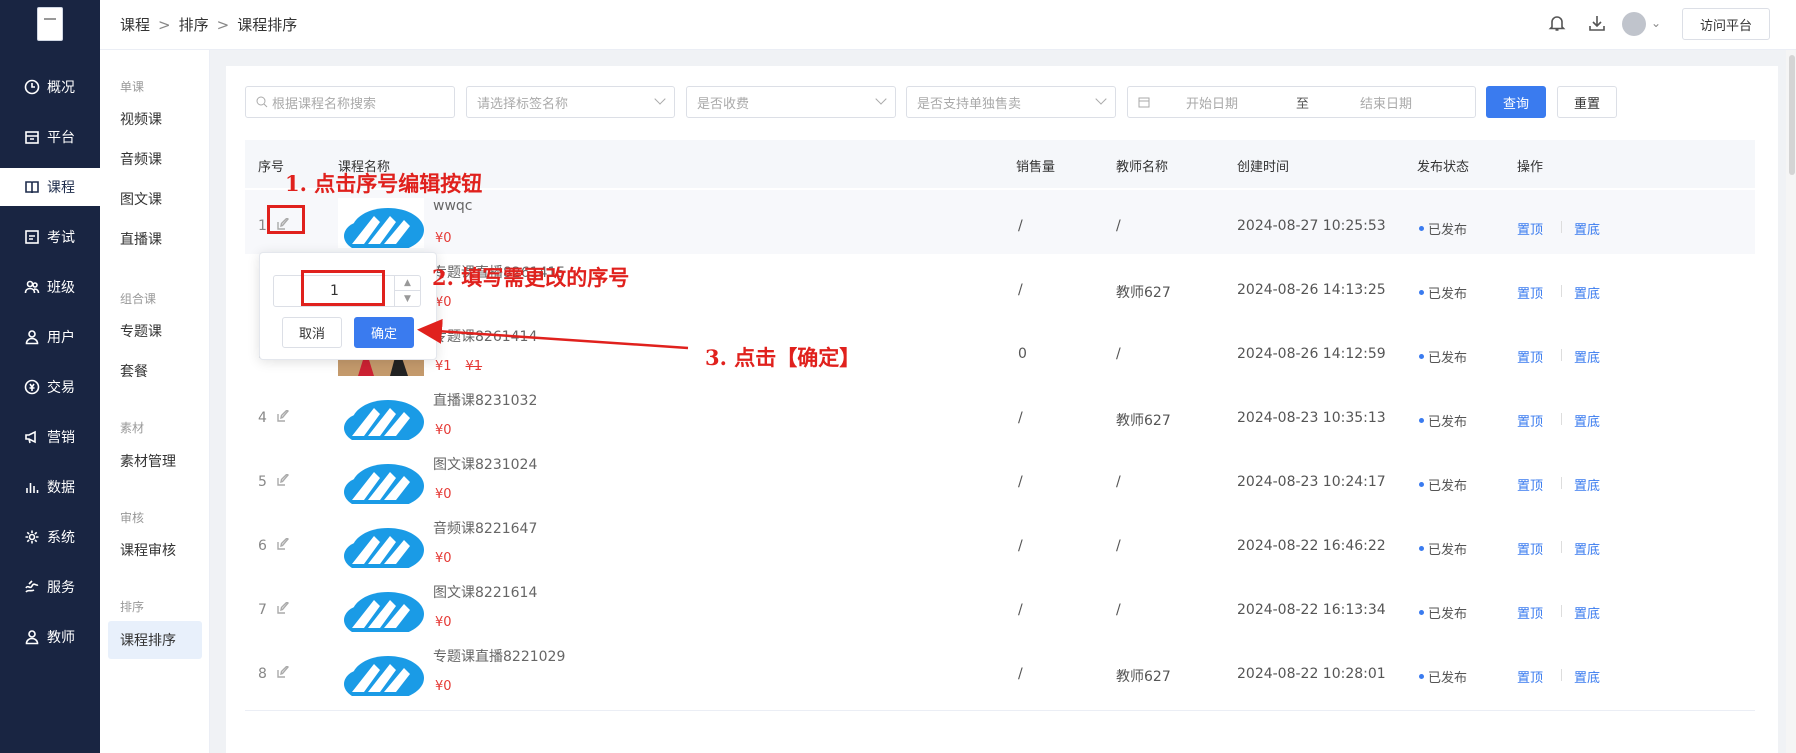  I want to click on scrollbar-thumb, so click(1792, 115).